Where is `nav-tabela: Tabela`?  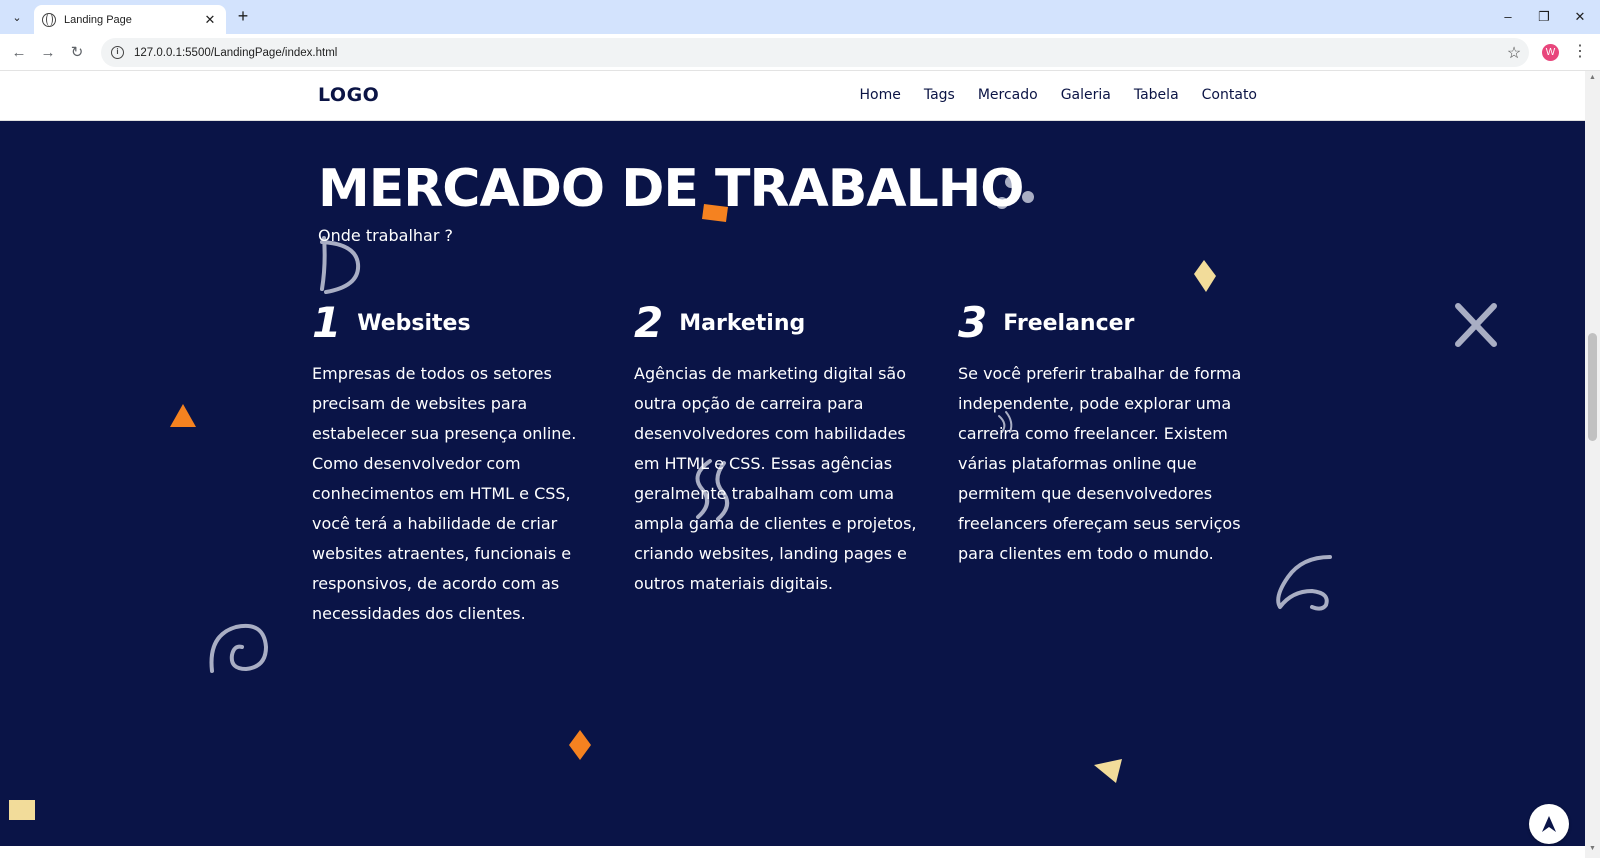
nav-tabela: Tabela is located at coordinates (1156, 95).